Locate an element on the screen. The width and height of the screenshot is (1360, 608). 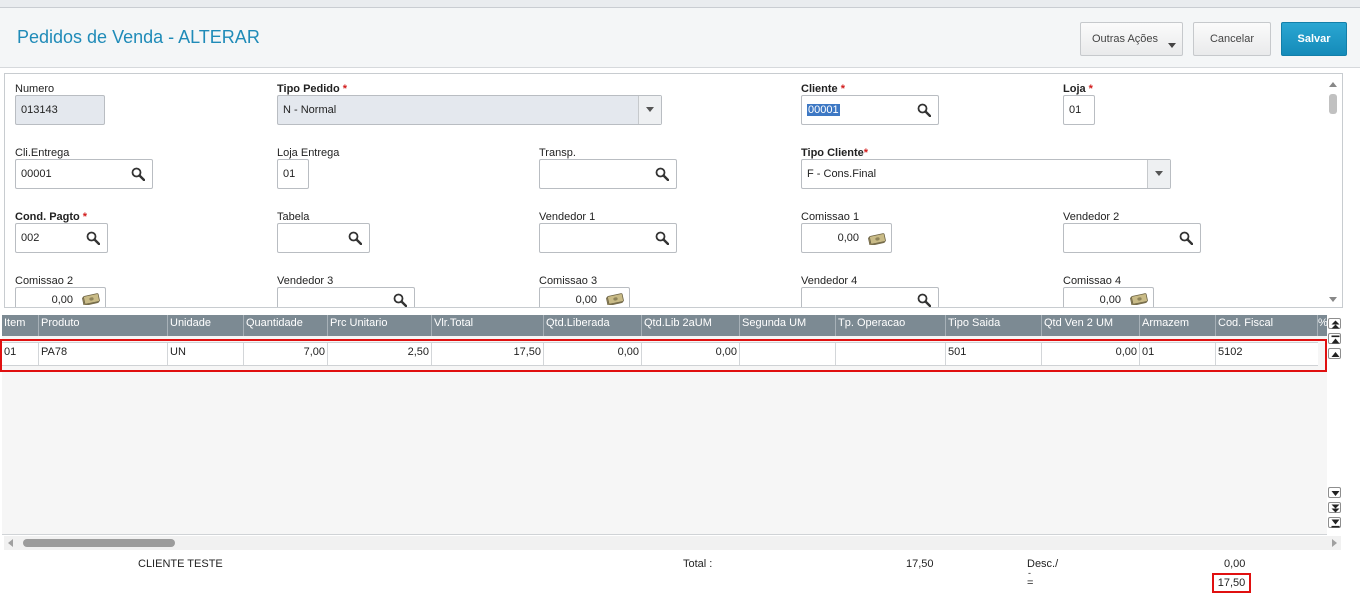
scroll-bottom-button is located at coordinates (1334, 522).